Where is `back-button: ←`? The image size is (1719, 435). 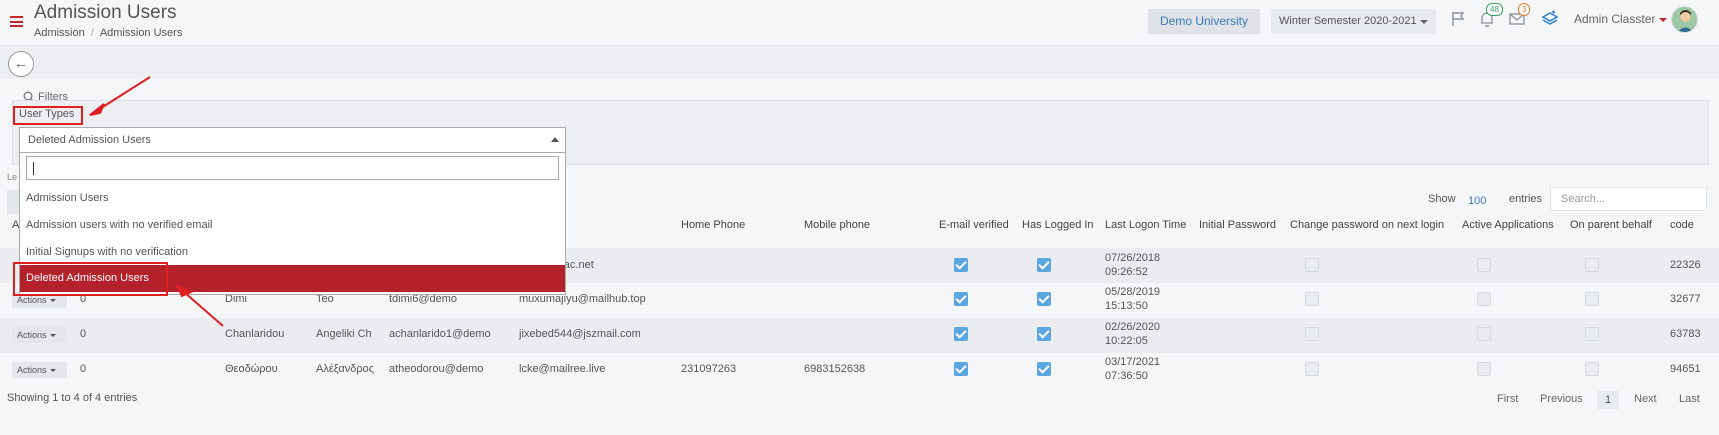
back-button: ← is located at coordinates (21, 64).